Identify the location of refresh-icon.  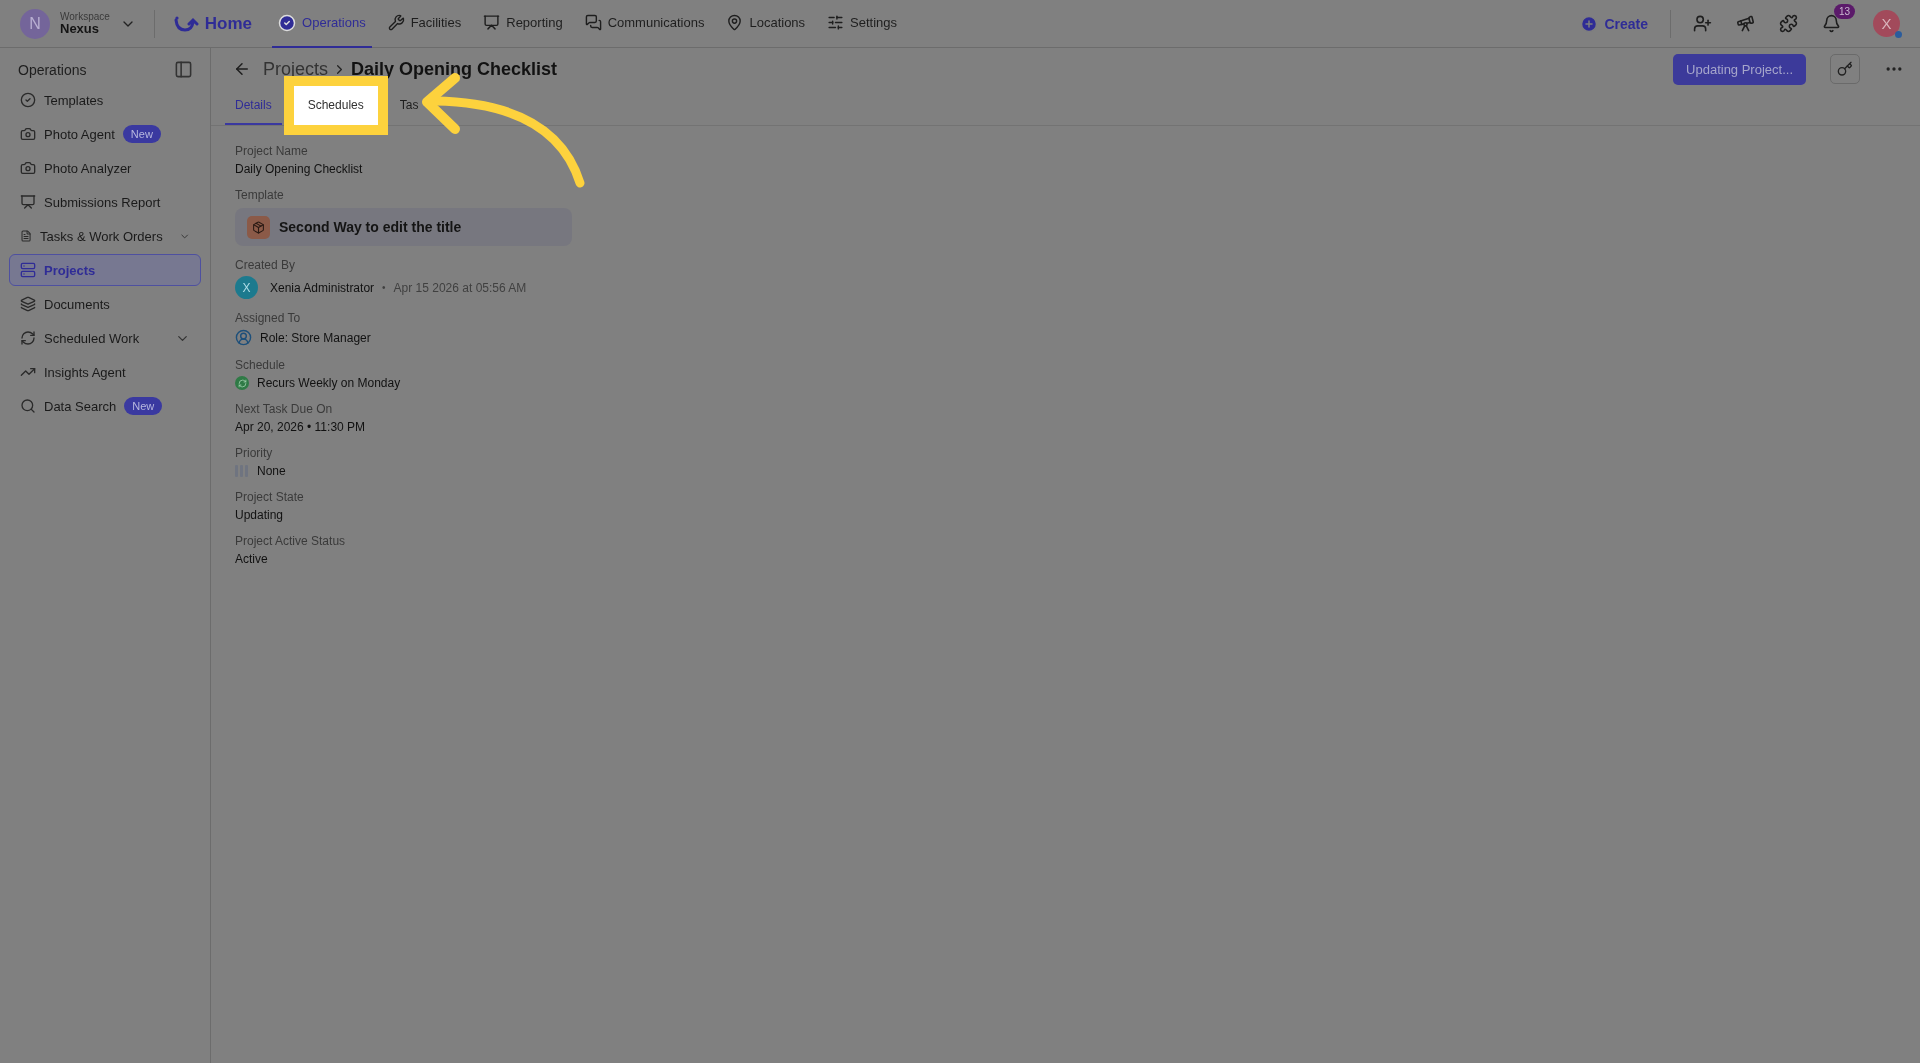
(28, 338).